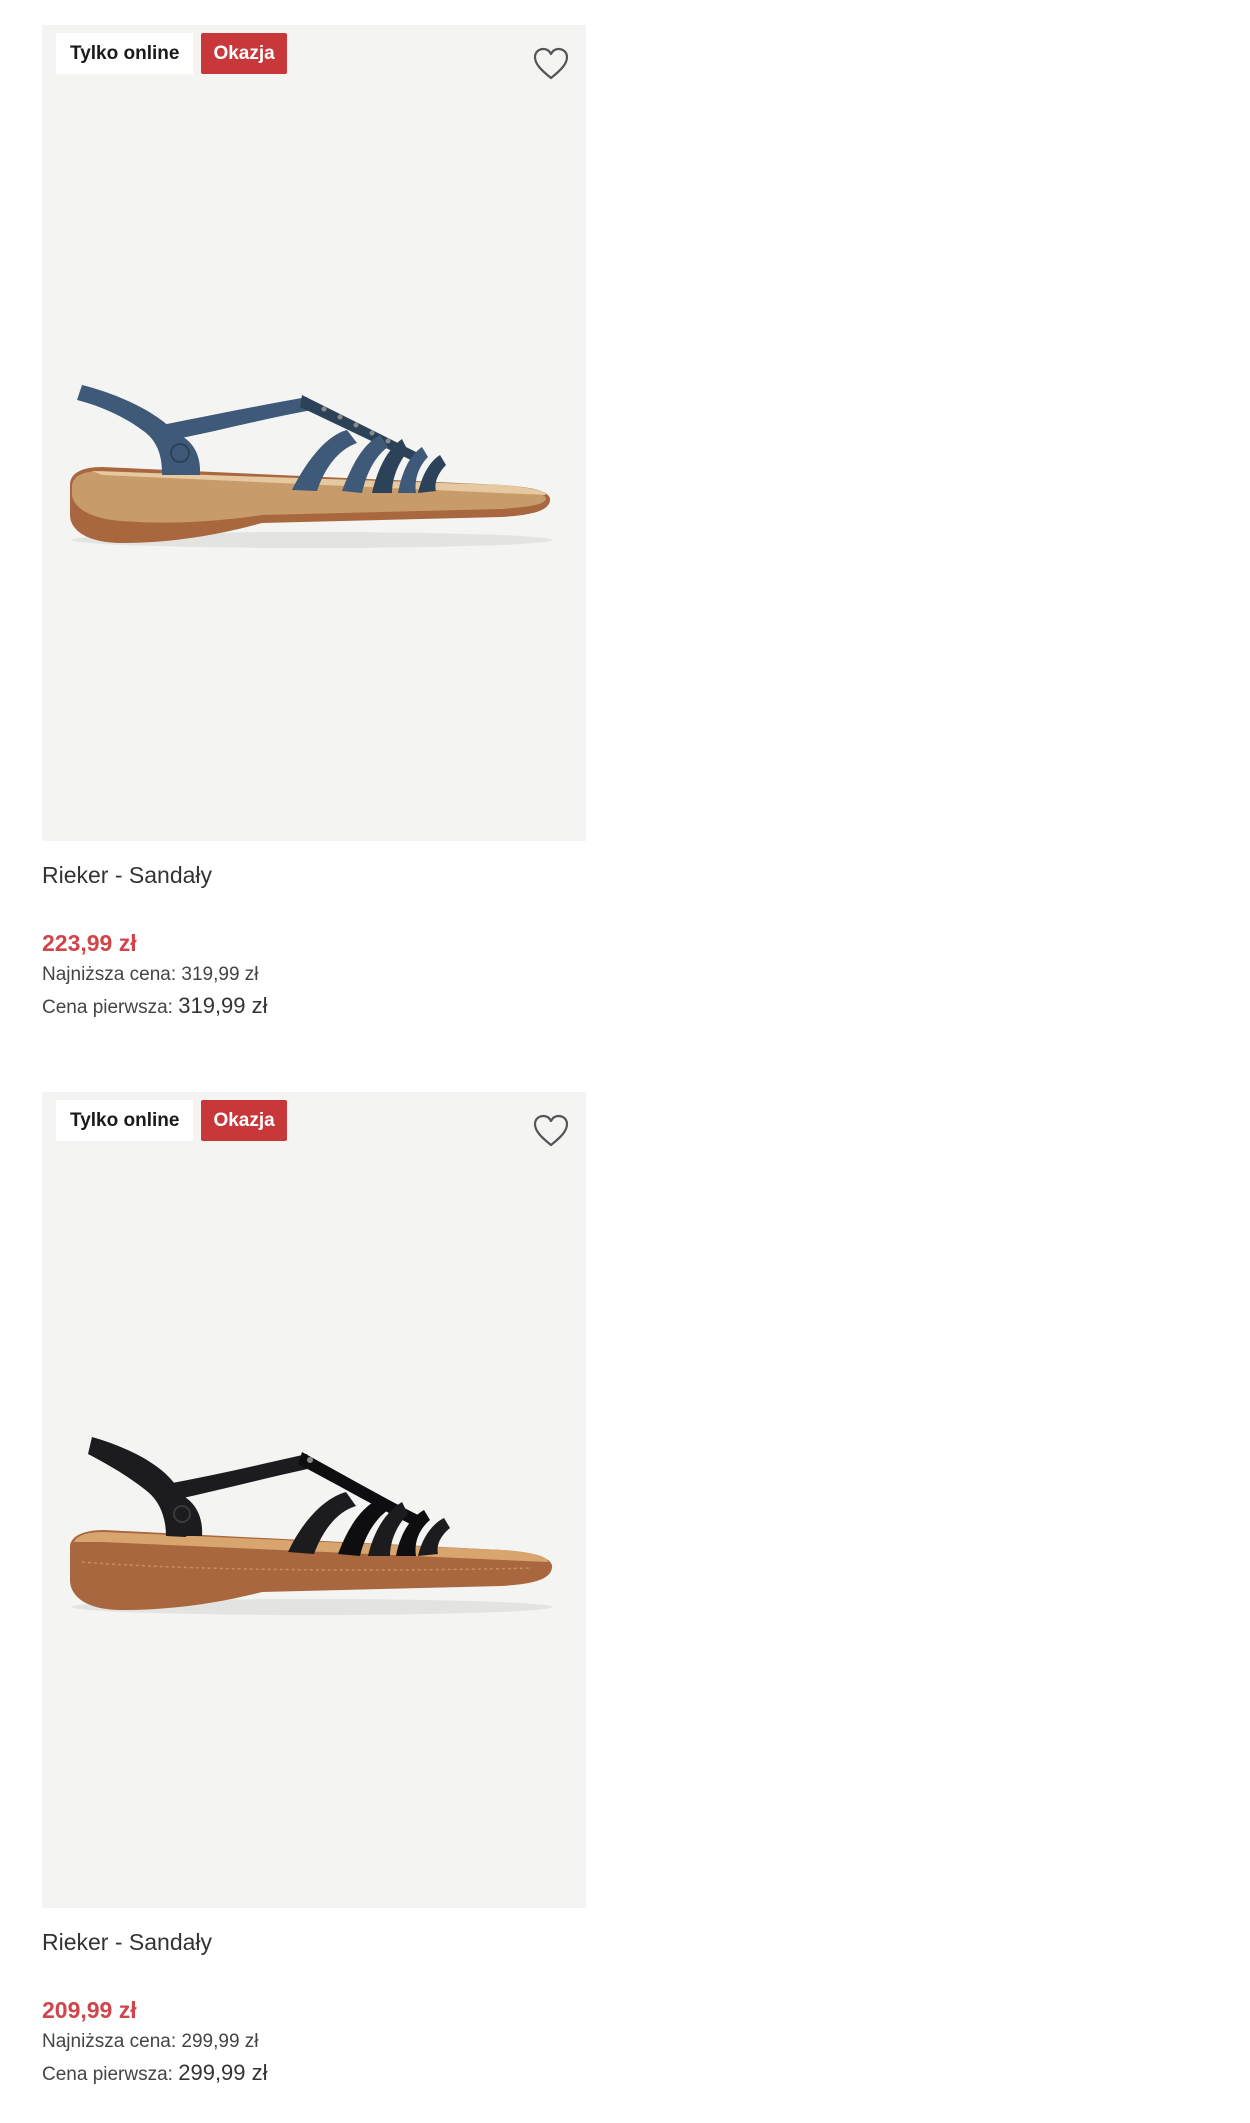  I want to click on lowest-price-value: 299,99 zł, so click(220, 2041).